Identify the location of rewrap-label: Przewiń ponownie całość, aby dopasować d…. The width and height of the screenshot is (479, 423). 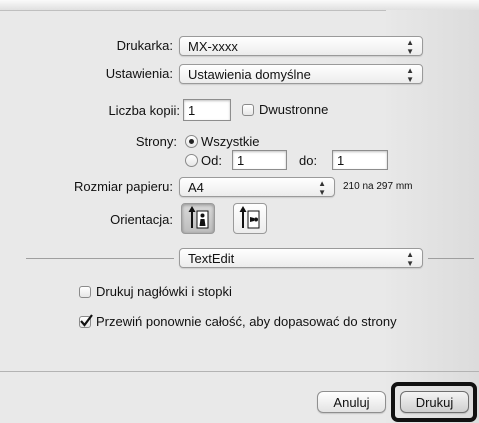
(246, 321).